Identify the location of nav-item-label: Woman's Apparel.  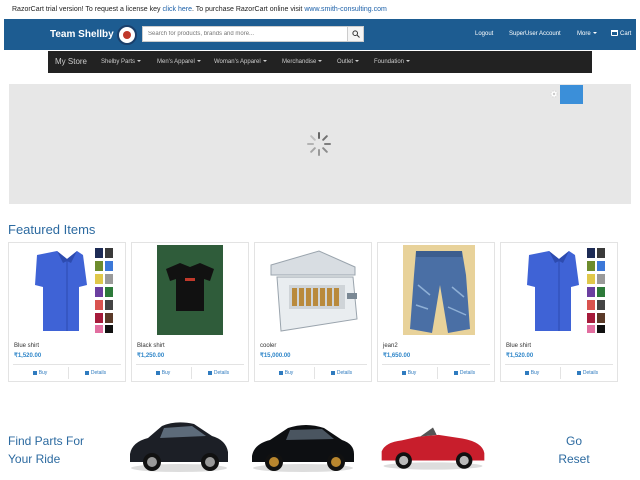
(237, 62).